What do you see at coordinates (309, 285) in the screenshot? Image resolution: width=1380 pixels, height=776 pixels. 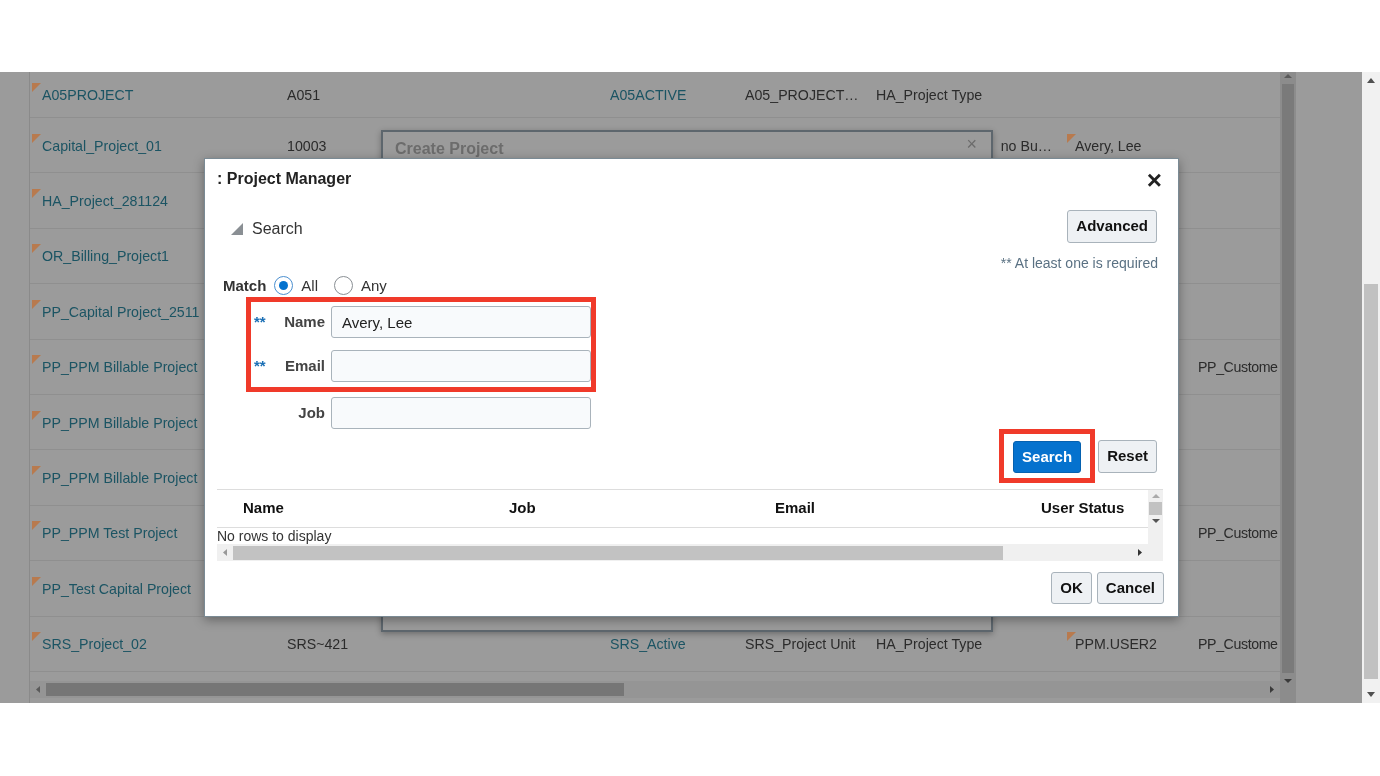 I see `radio-label: All` at bounding box center [309, 285].